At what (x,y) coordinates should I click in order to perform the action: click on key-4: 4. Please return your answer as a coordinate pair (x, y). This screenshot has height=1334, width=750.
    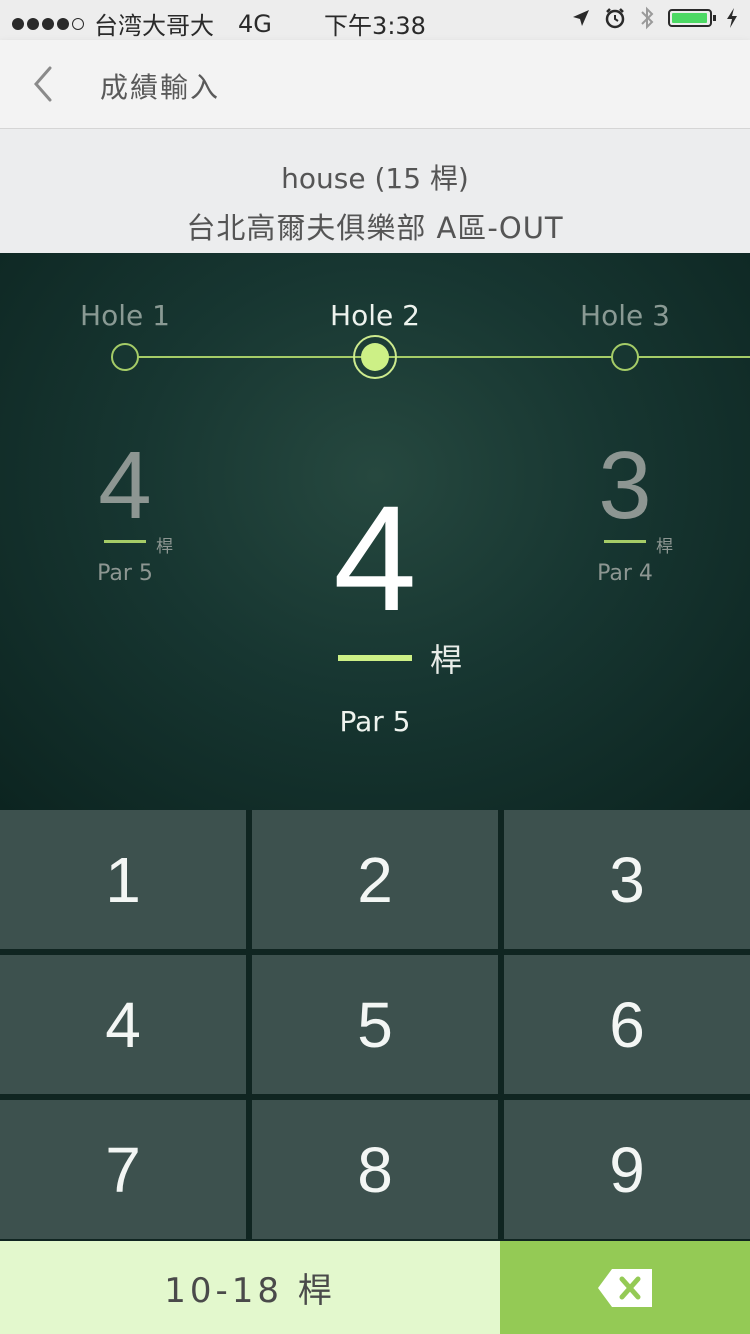
    Looking at the image, I should click on (123, 1024).